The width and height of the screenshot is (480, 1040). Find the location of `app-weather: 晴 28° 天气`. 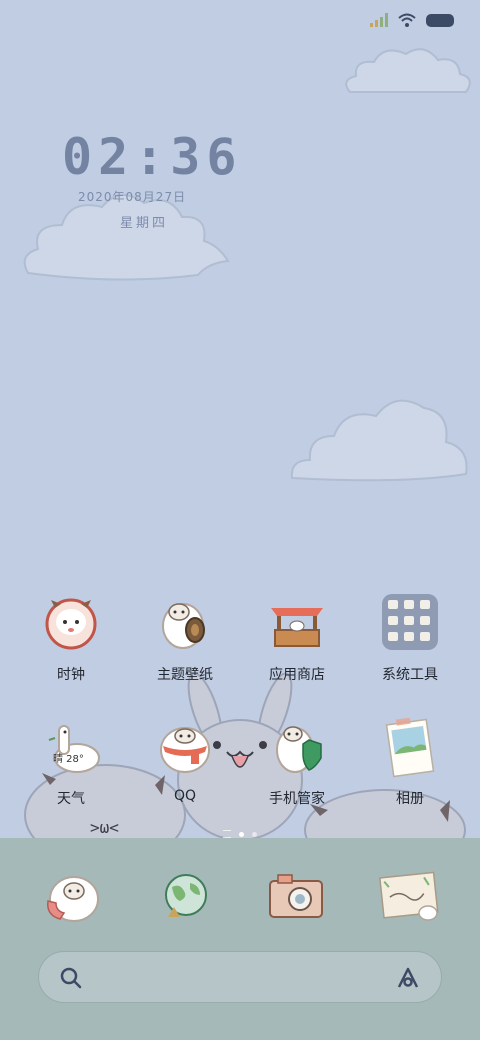

app-weather: 晴 28° 天气 is located at coordinates (71, 768).